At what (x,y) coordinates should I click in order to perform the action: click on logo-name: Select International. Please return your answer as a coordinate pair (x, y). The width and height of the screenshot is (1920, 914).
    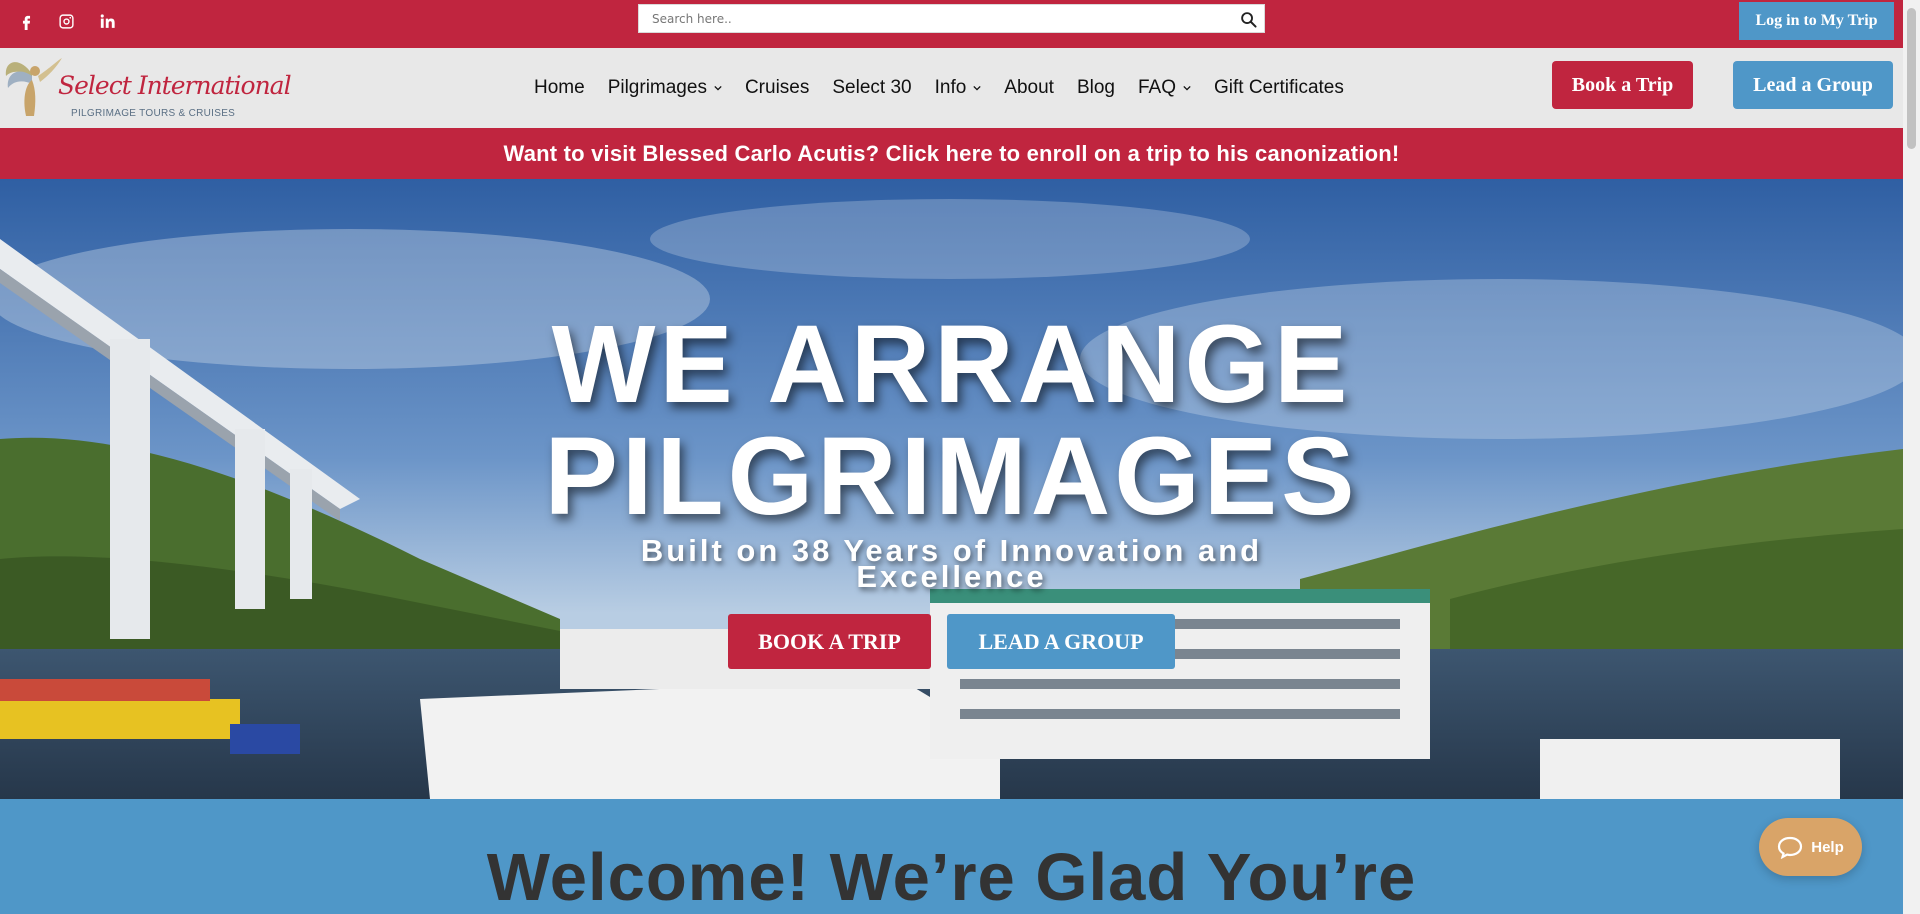
    Looking at the image, I should click on (175, 85).